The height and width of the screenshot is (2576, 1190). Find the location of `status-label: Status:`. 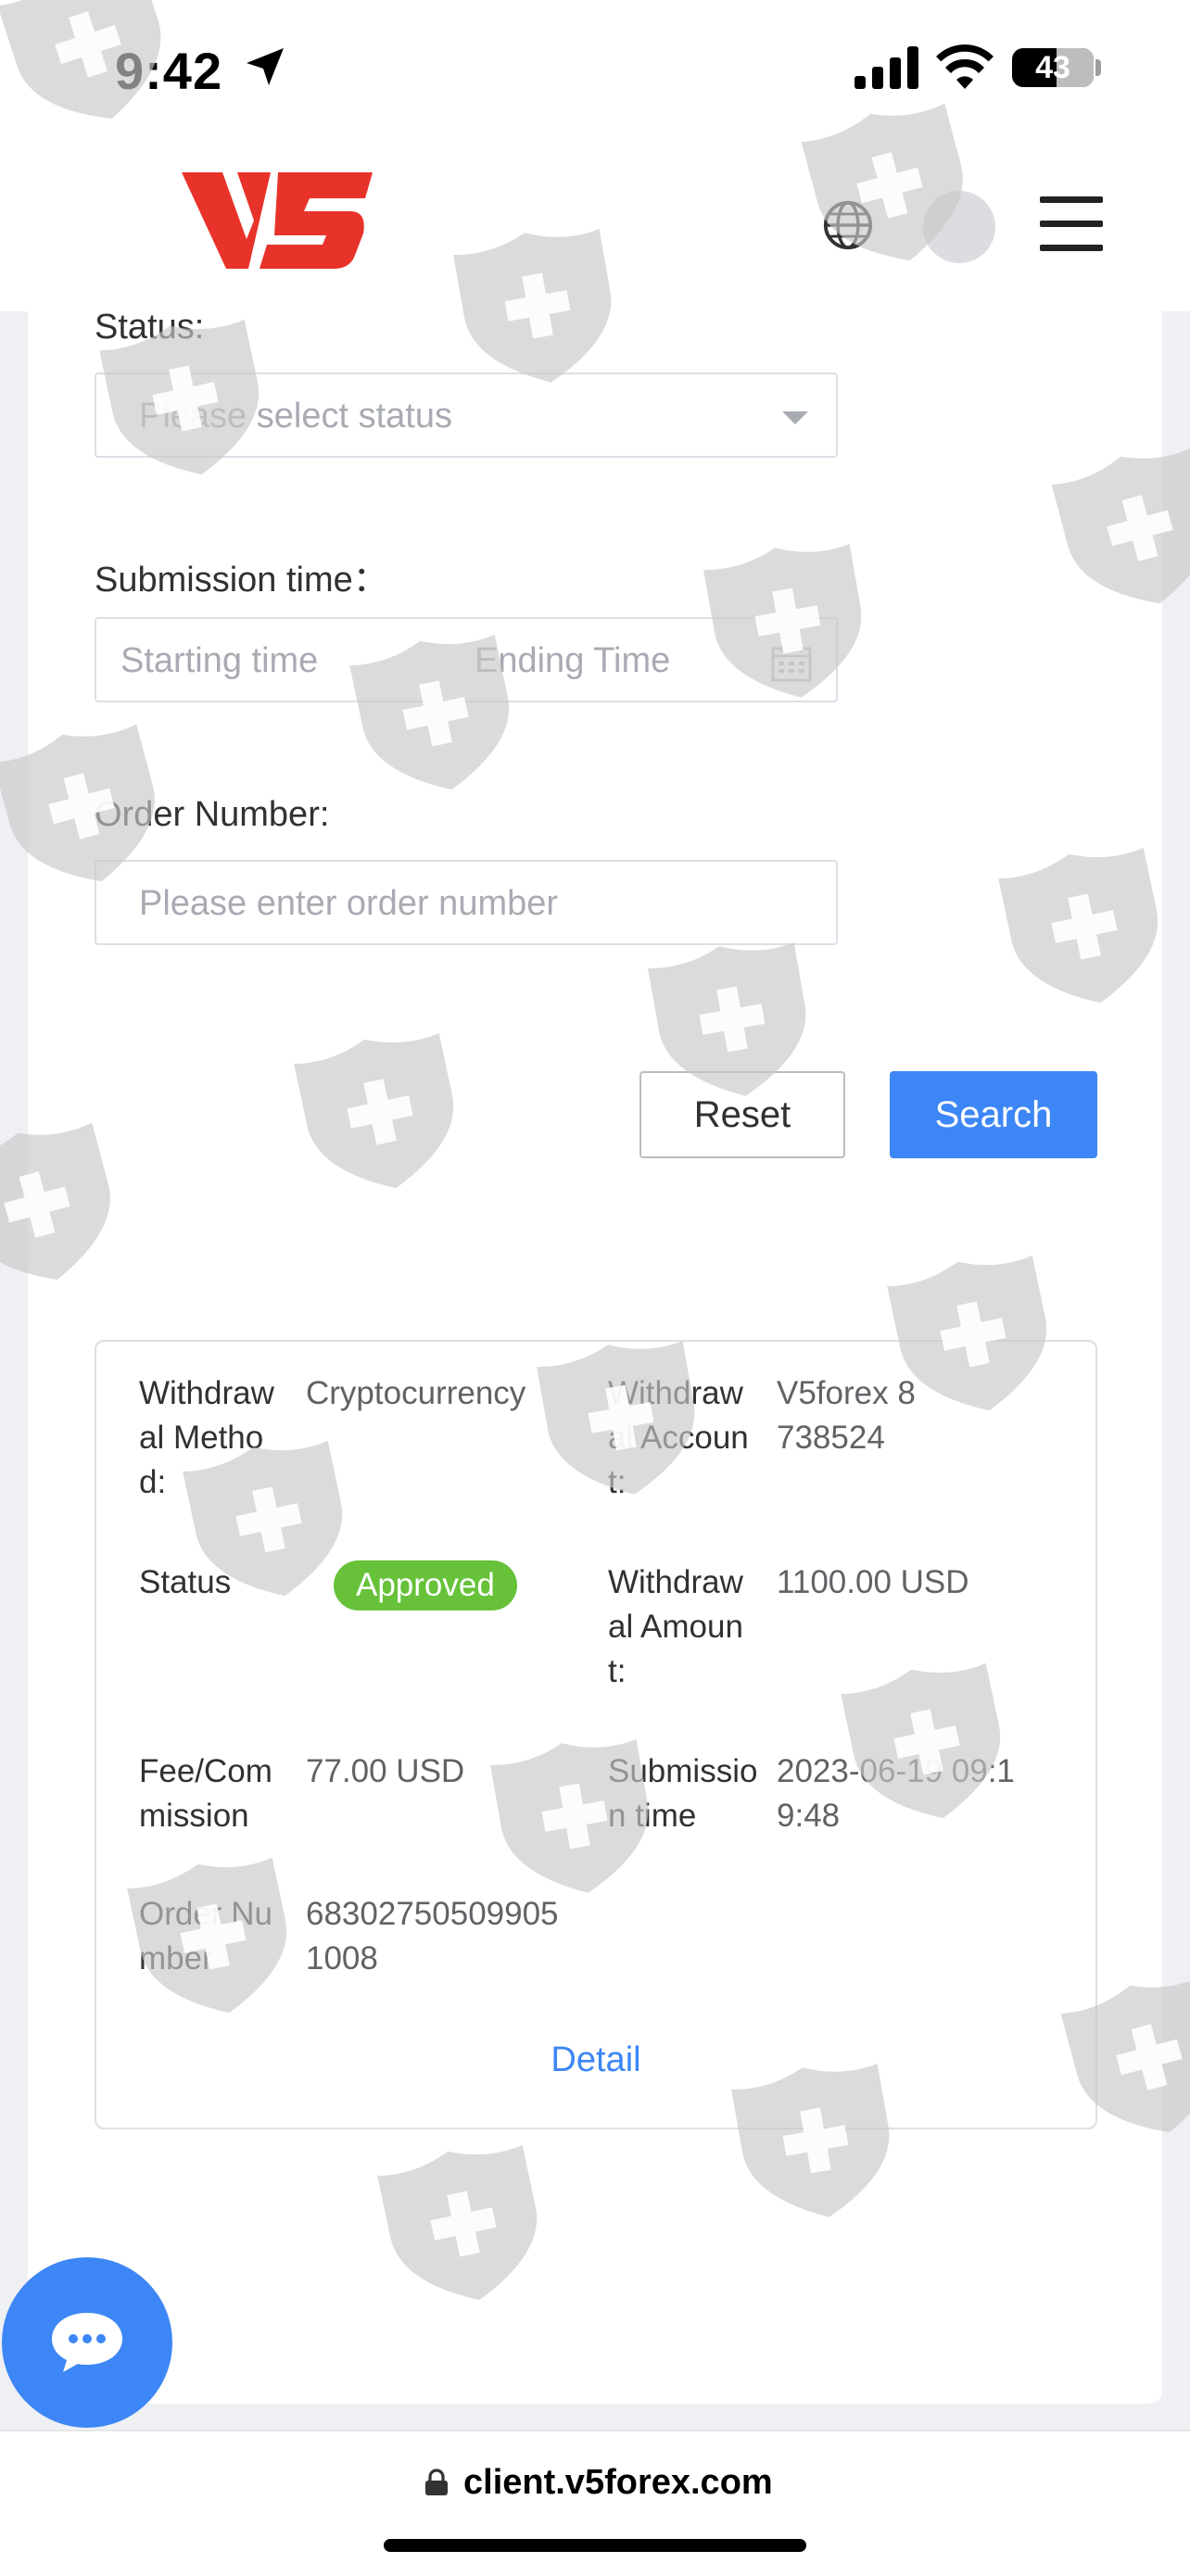

status-label: Status: is located at coordinates (150, 327).